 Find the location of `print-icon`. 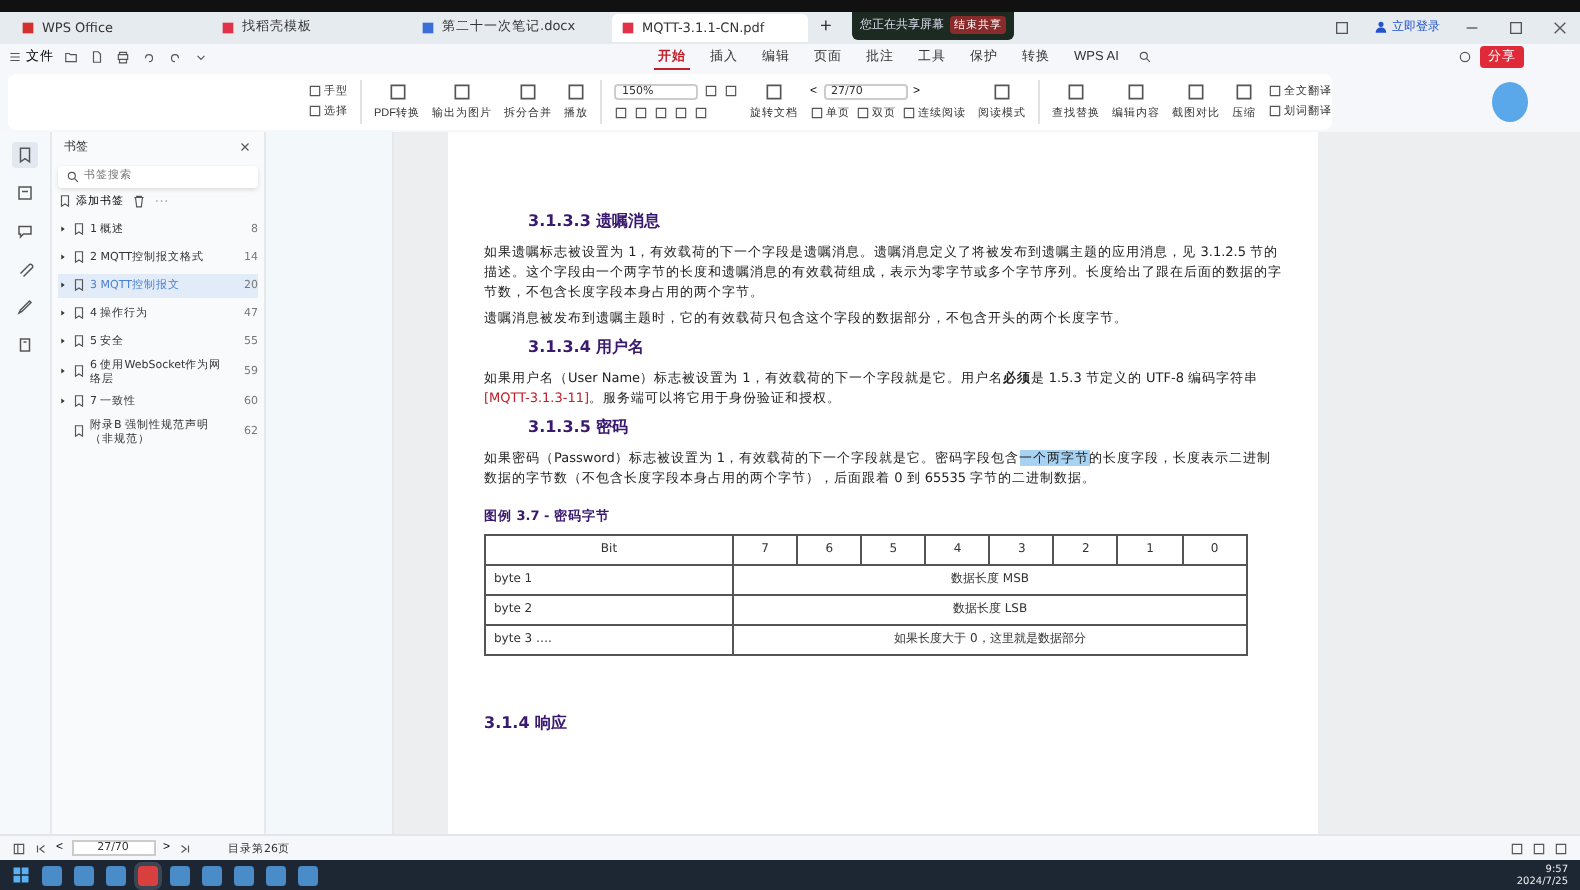

print-icon is located at coordinates (123, 57).